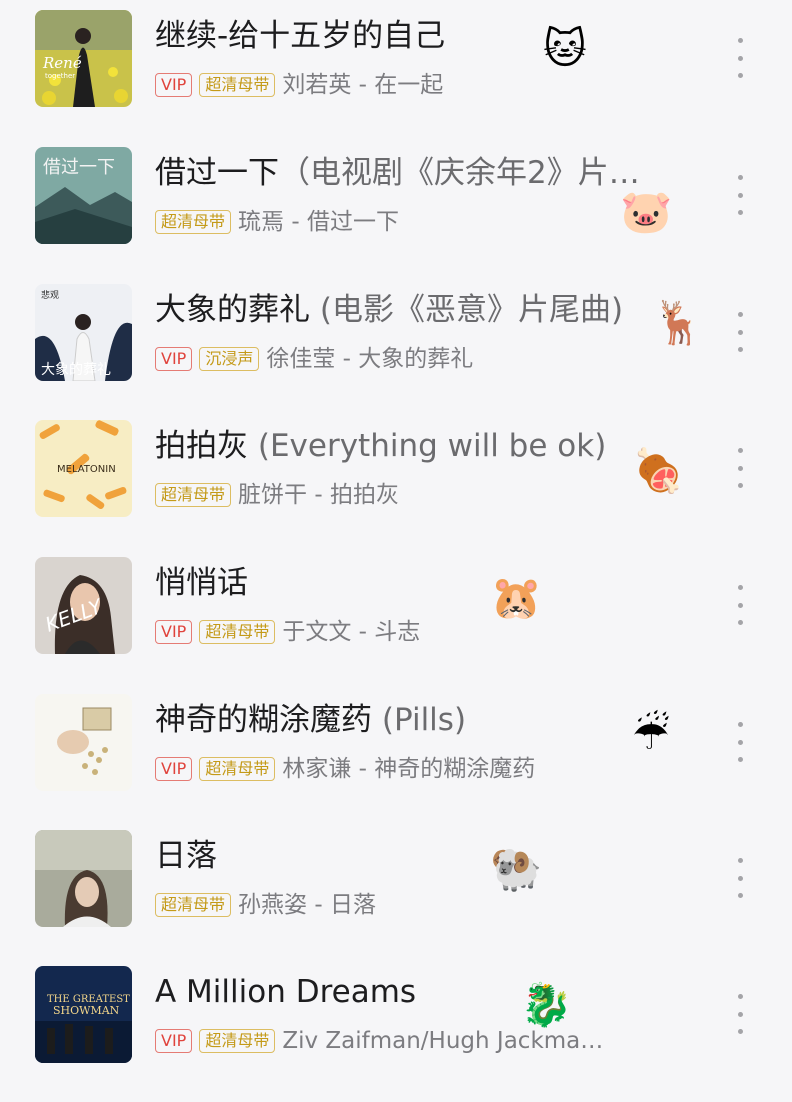 Image resolution: width=792 pixels, height=1102 pixels. What do you see at coordinates (415, 495) in the screenshot?
I see `song-meta: 超清母带 脏饼干 - 拍拍灰` at bounding box center [415, 495].